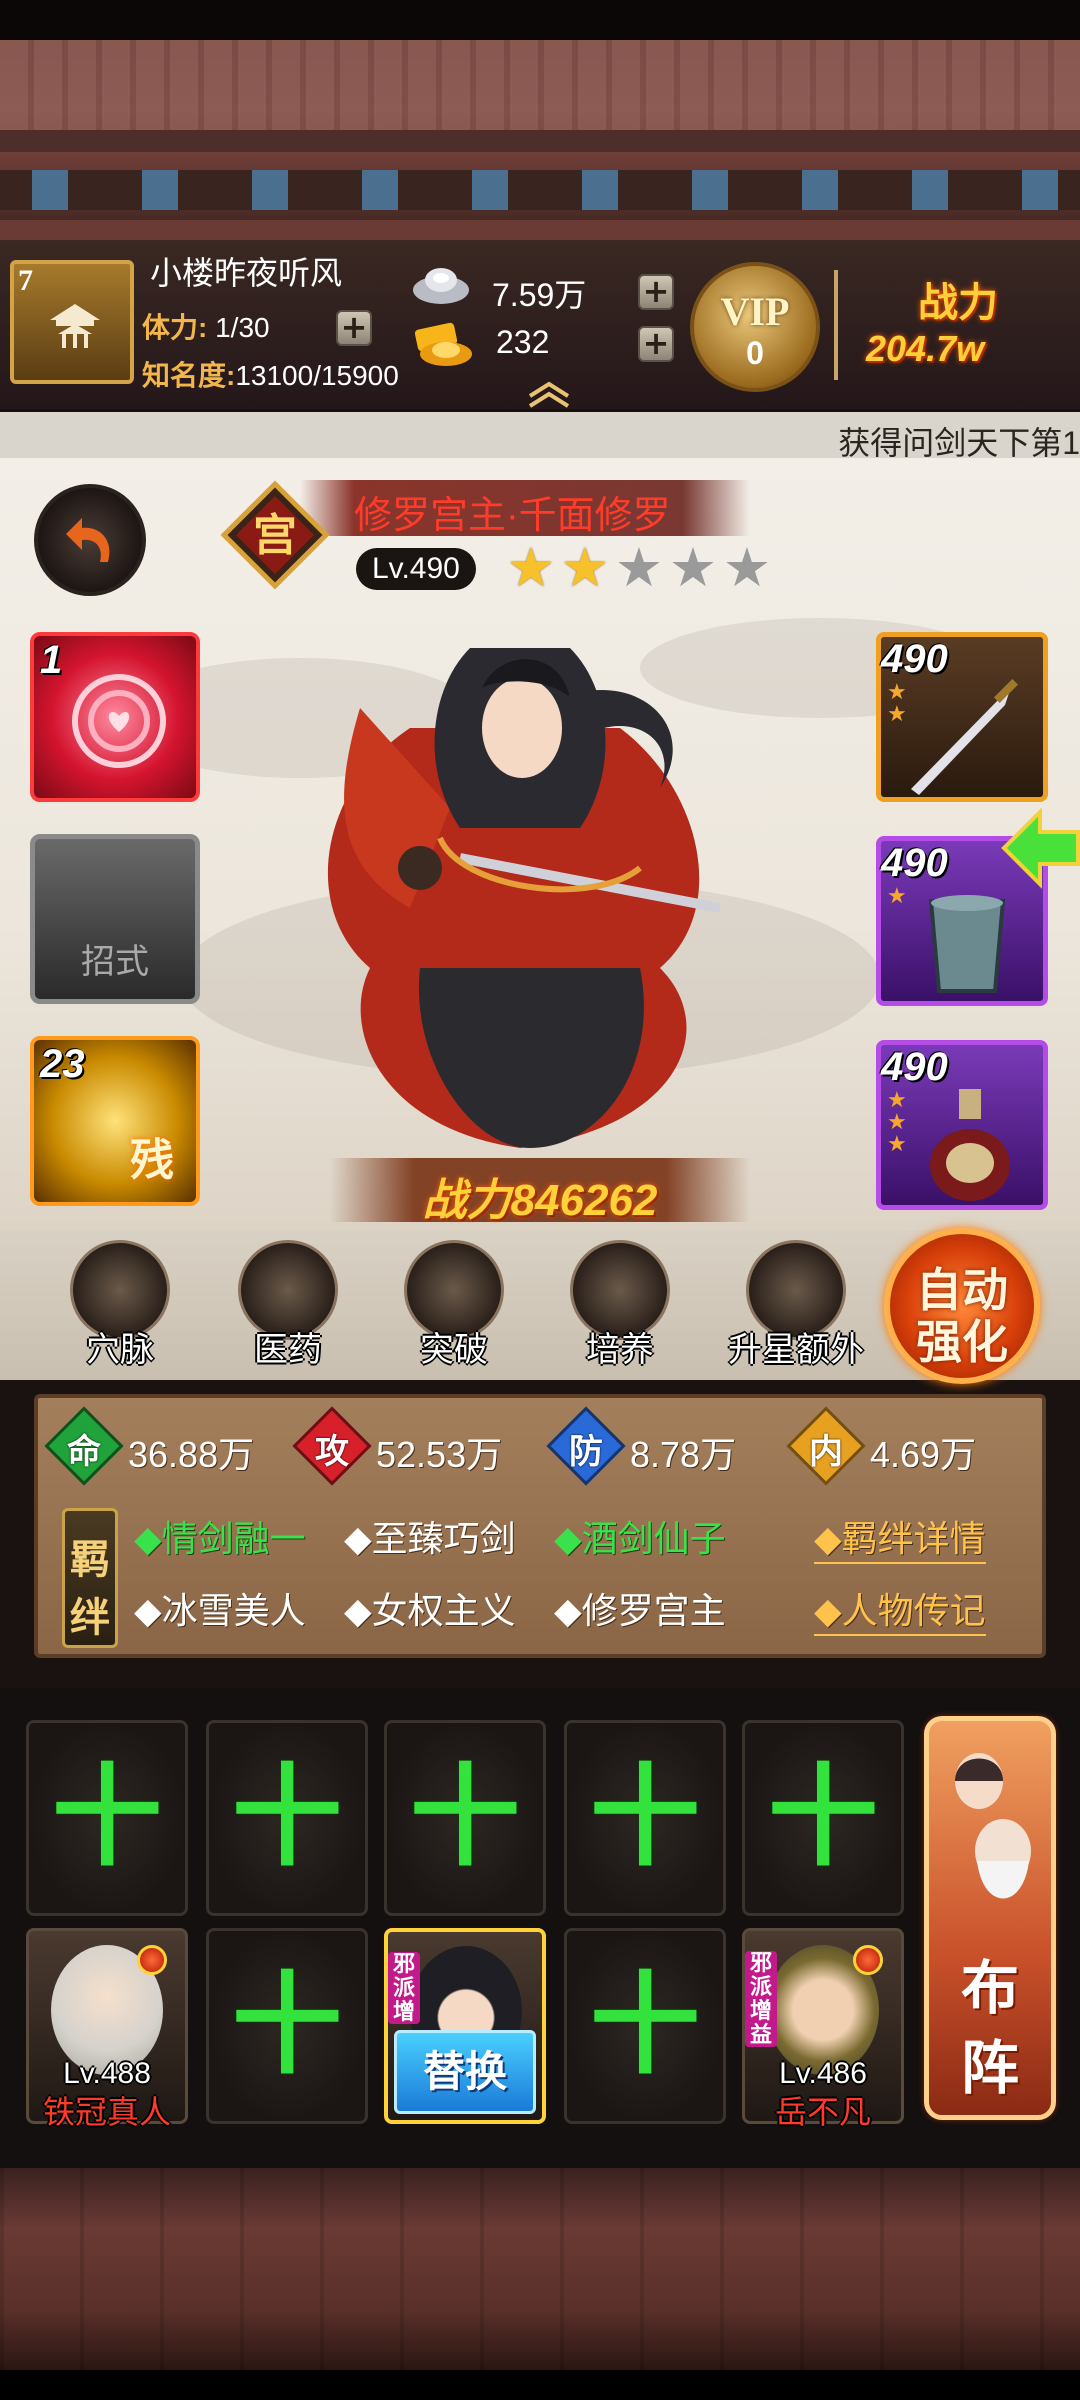 The height and width of the screenshot is (2400, 1080). I want to click on skill-slot-3: 23 残, so click(115, 1121).